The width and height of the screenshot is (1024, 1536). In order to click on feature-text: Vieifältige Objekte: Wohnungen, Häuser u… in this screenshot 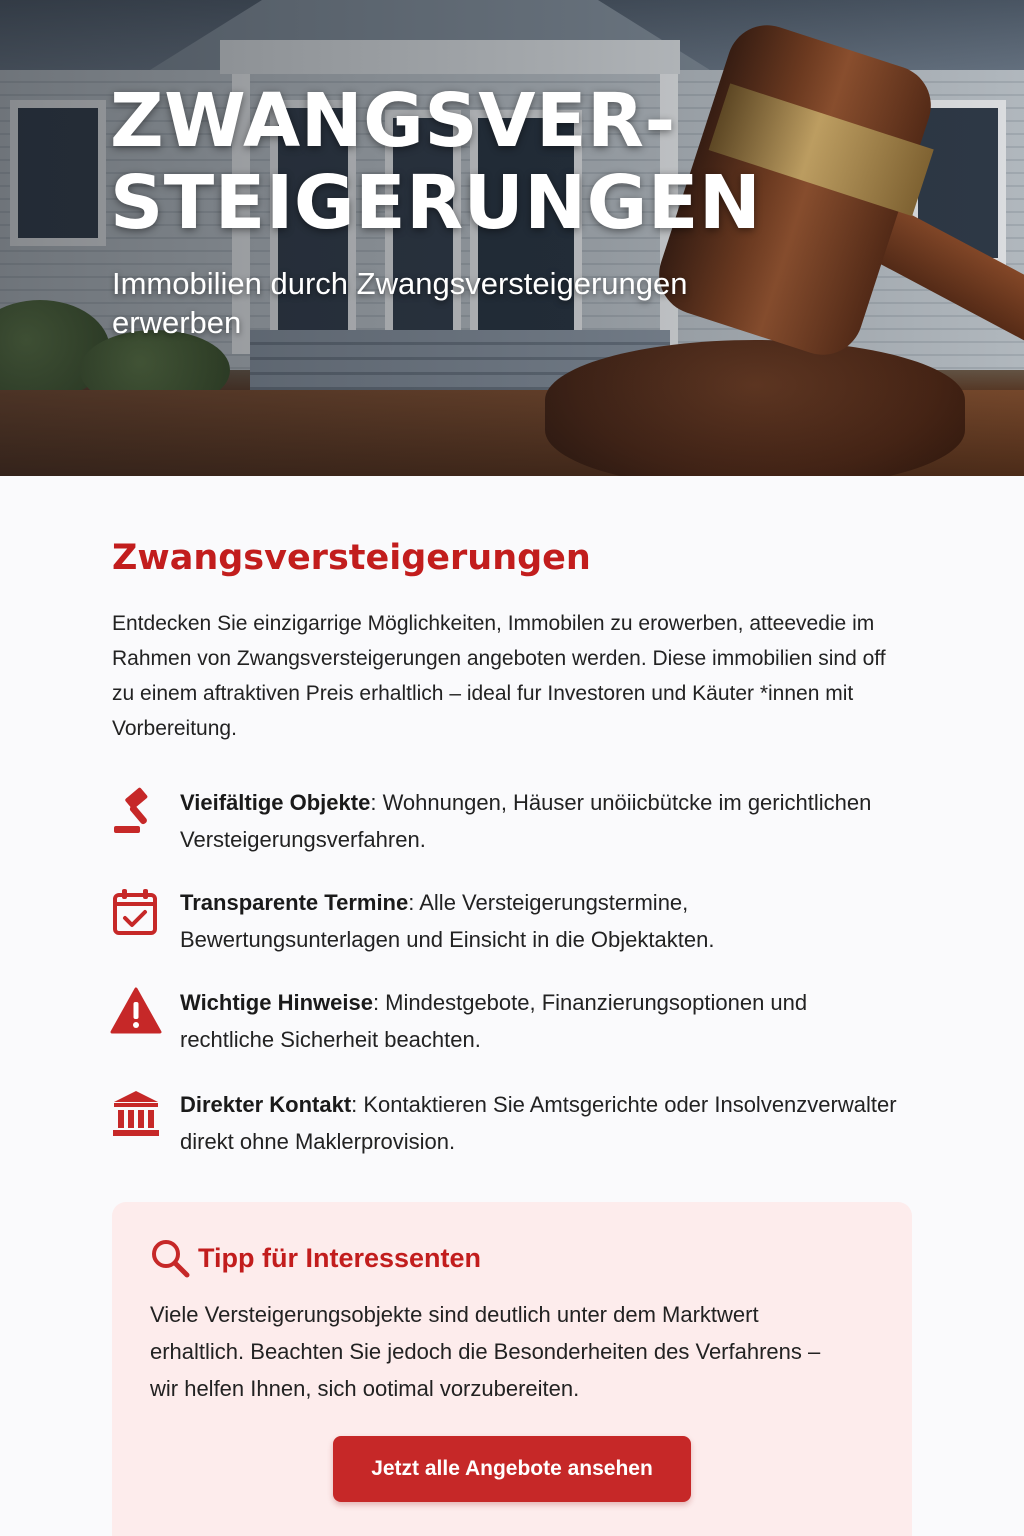, I will do `click(540, 821)`.